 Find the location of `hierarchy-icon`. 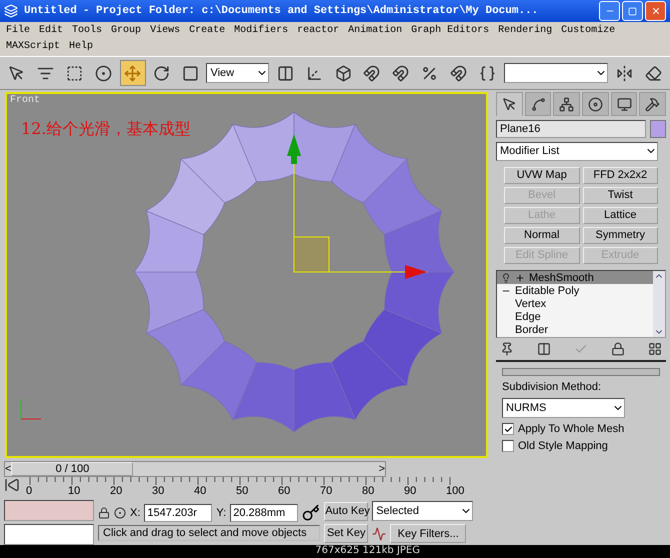

hierarchy-icon is located at coordinates (566, 104).